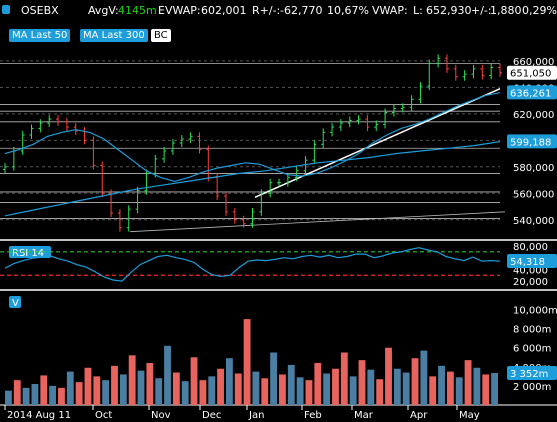 The image size is (557, 422). What do you see at coordinates (530, 74) in the screenshot?
I see `price-last-label: 651,050` at bounding box center [530, 74].